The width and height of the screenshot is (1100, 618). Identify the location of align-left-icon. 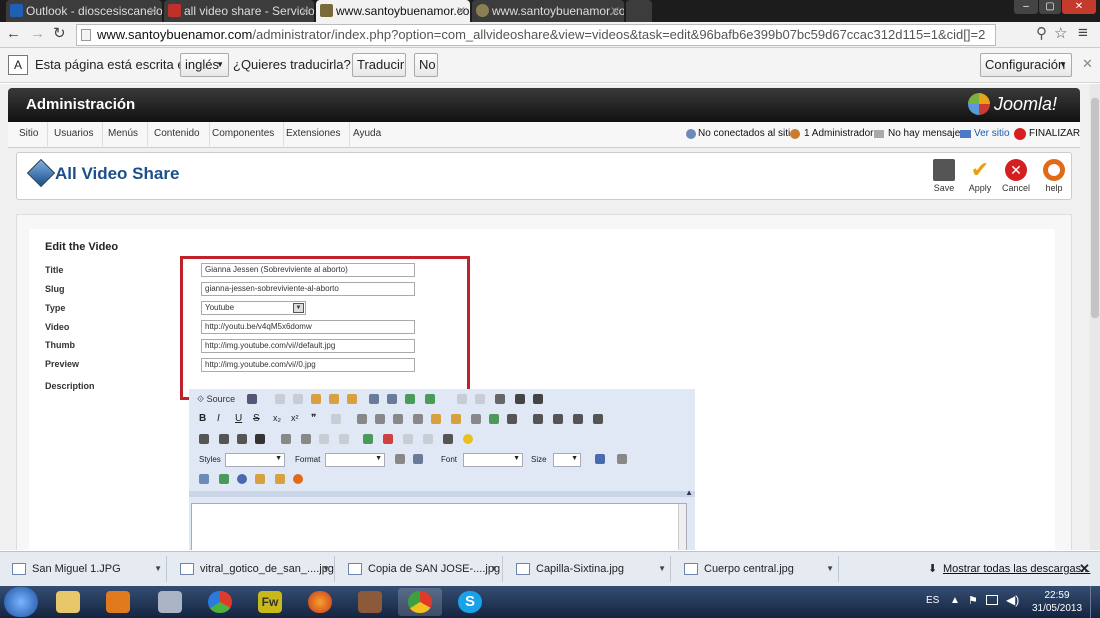
(204, 439).